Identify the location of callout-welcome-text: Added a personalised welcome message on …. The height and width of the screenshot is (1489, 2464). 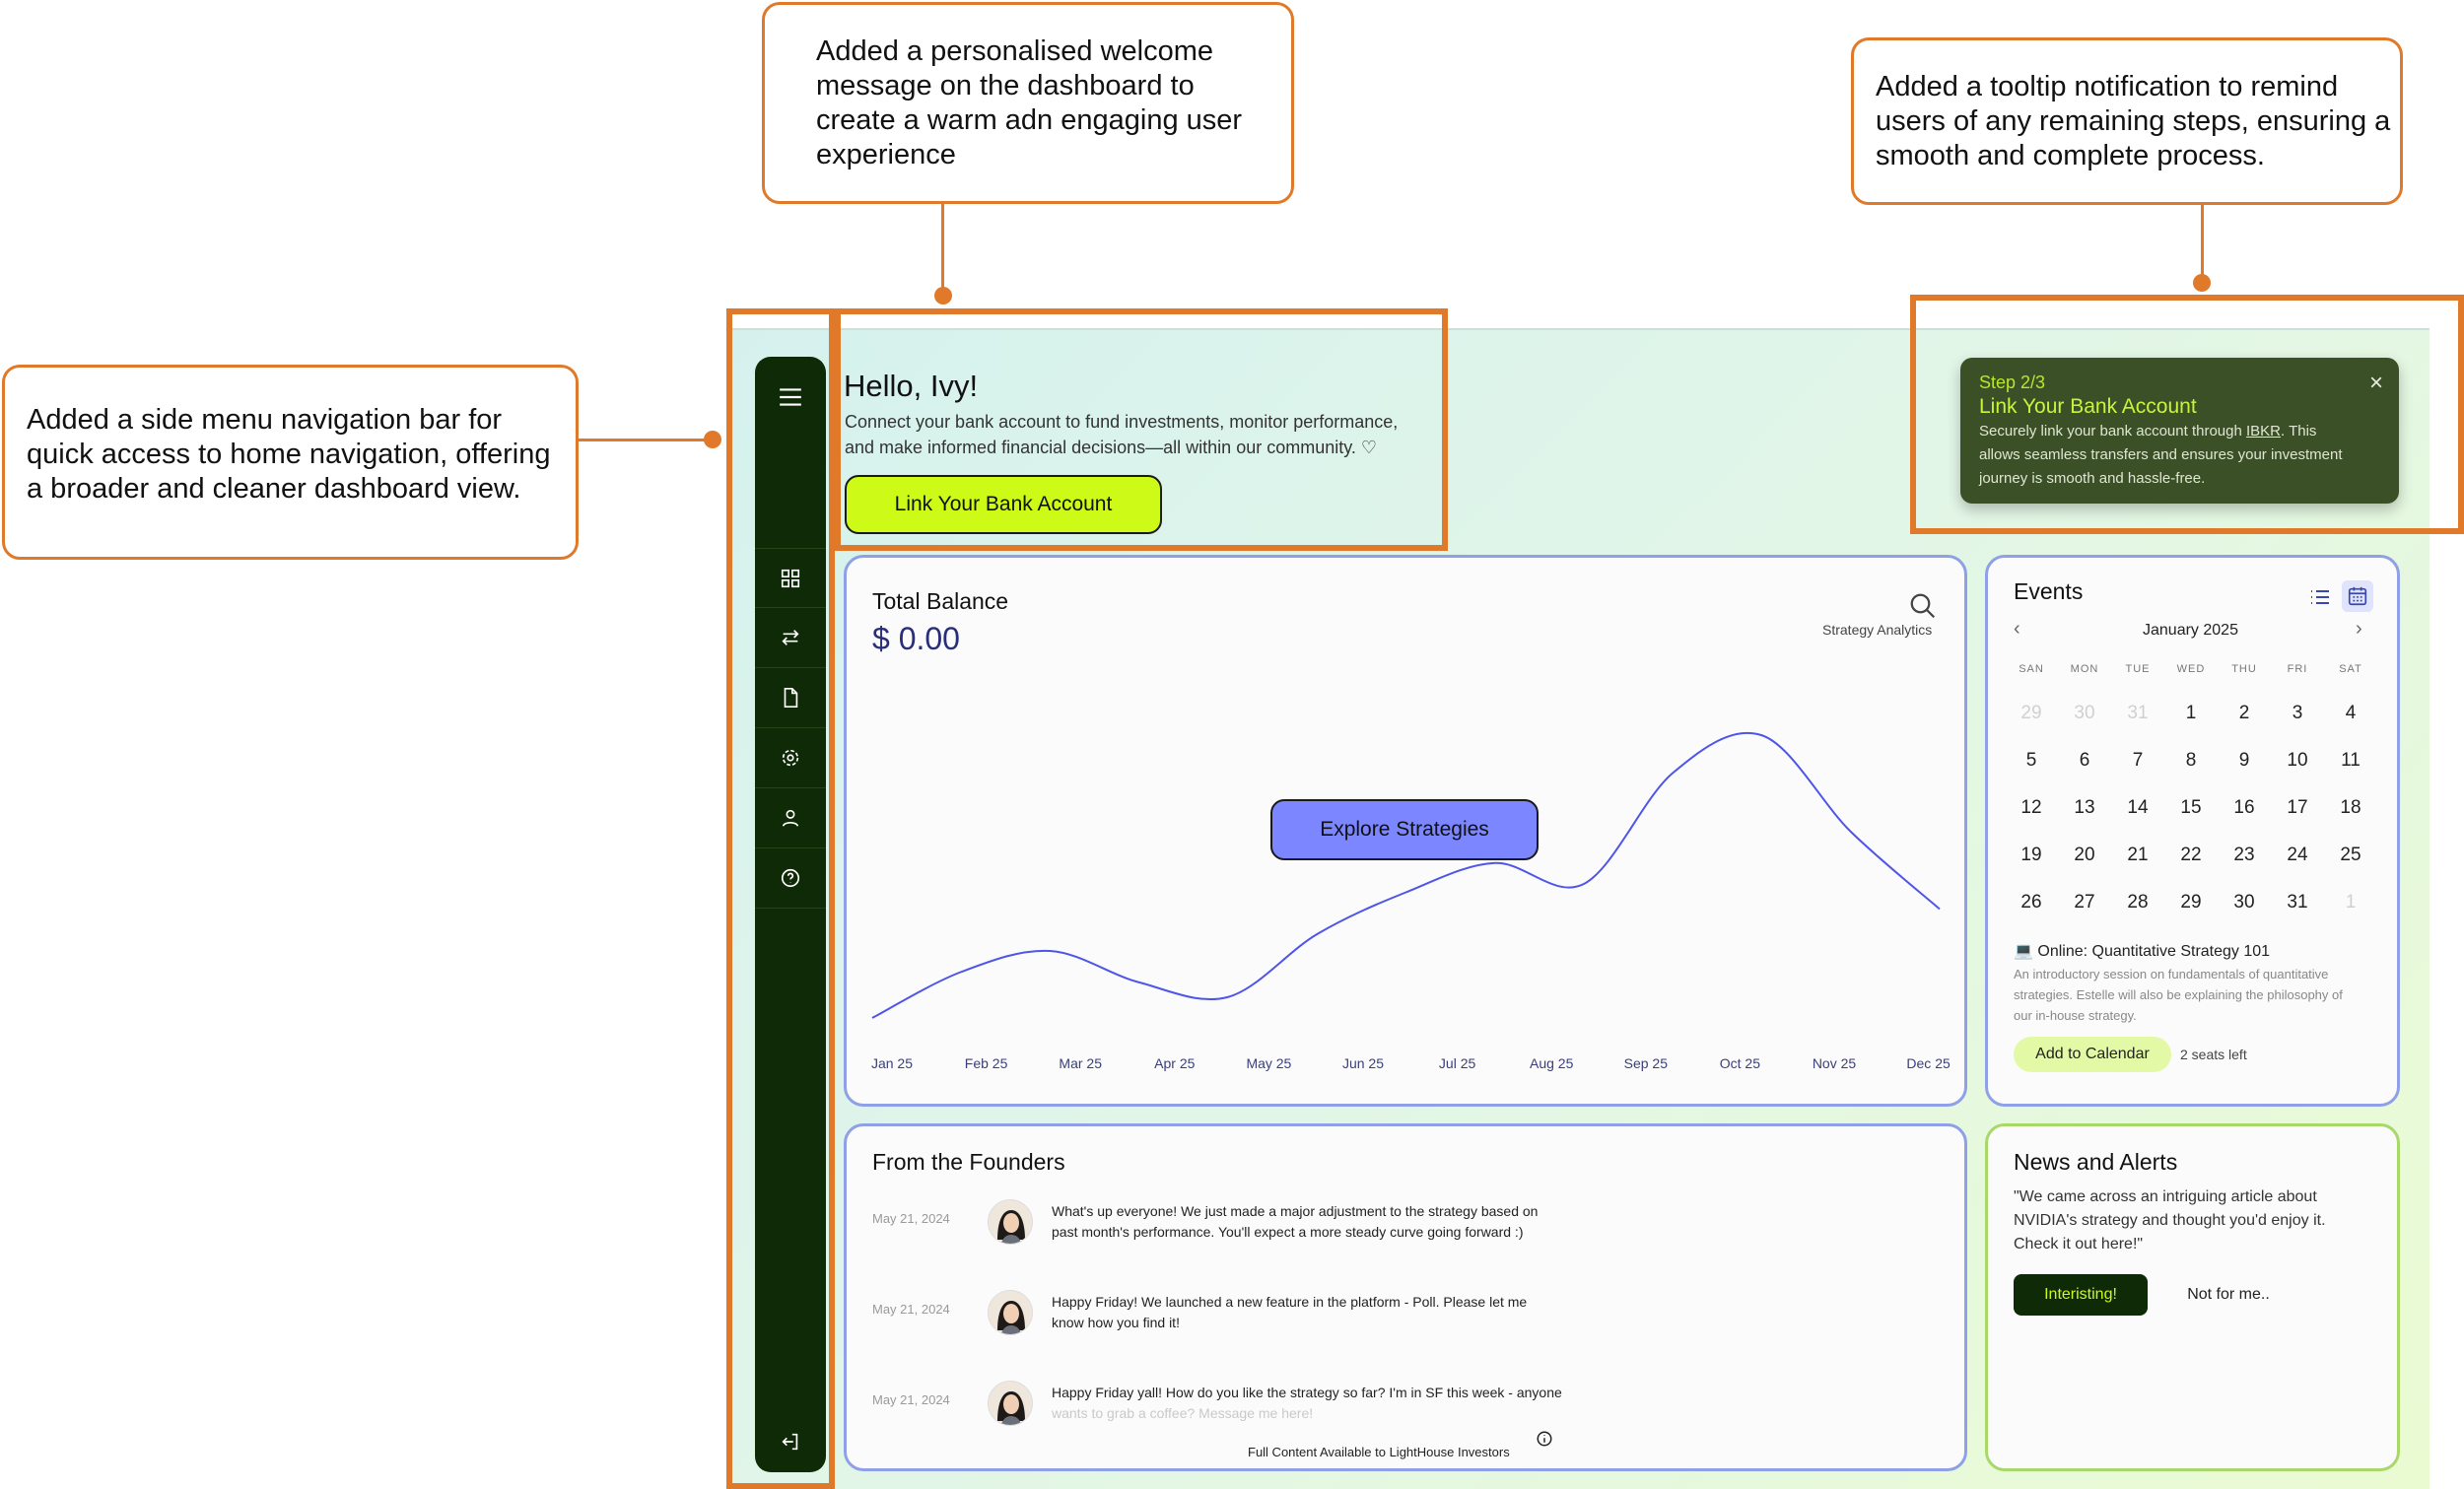
(1029, 102).